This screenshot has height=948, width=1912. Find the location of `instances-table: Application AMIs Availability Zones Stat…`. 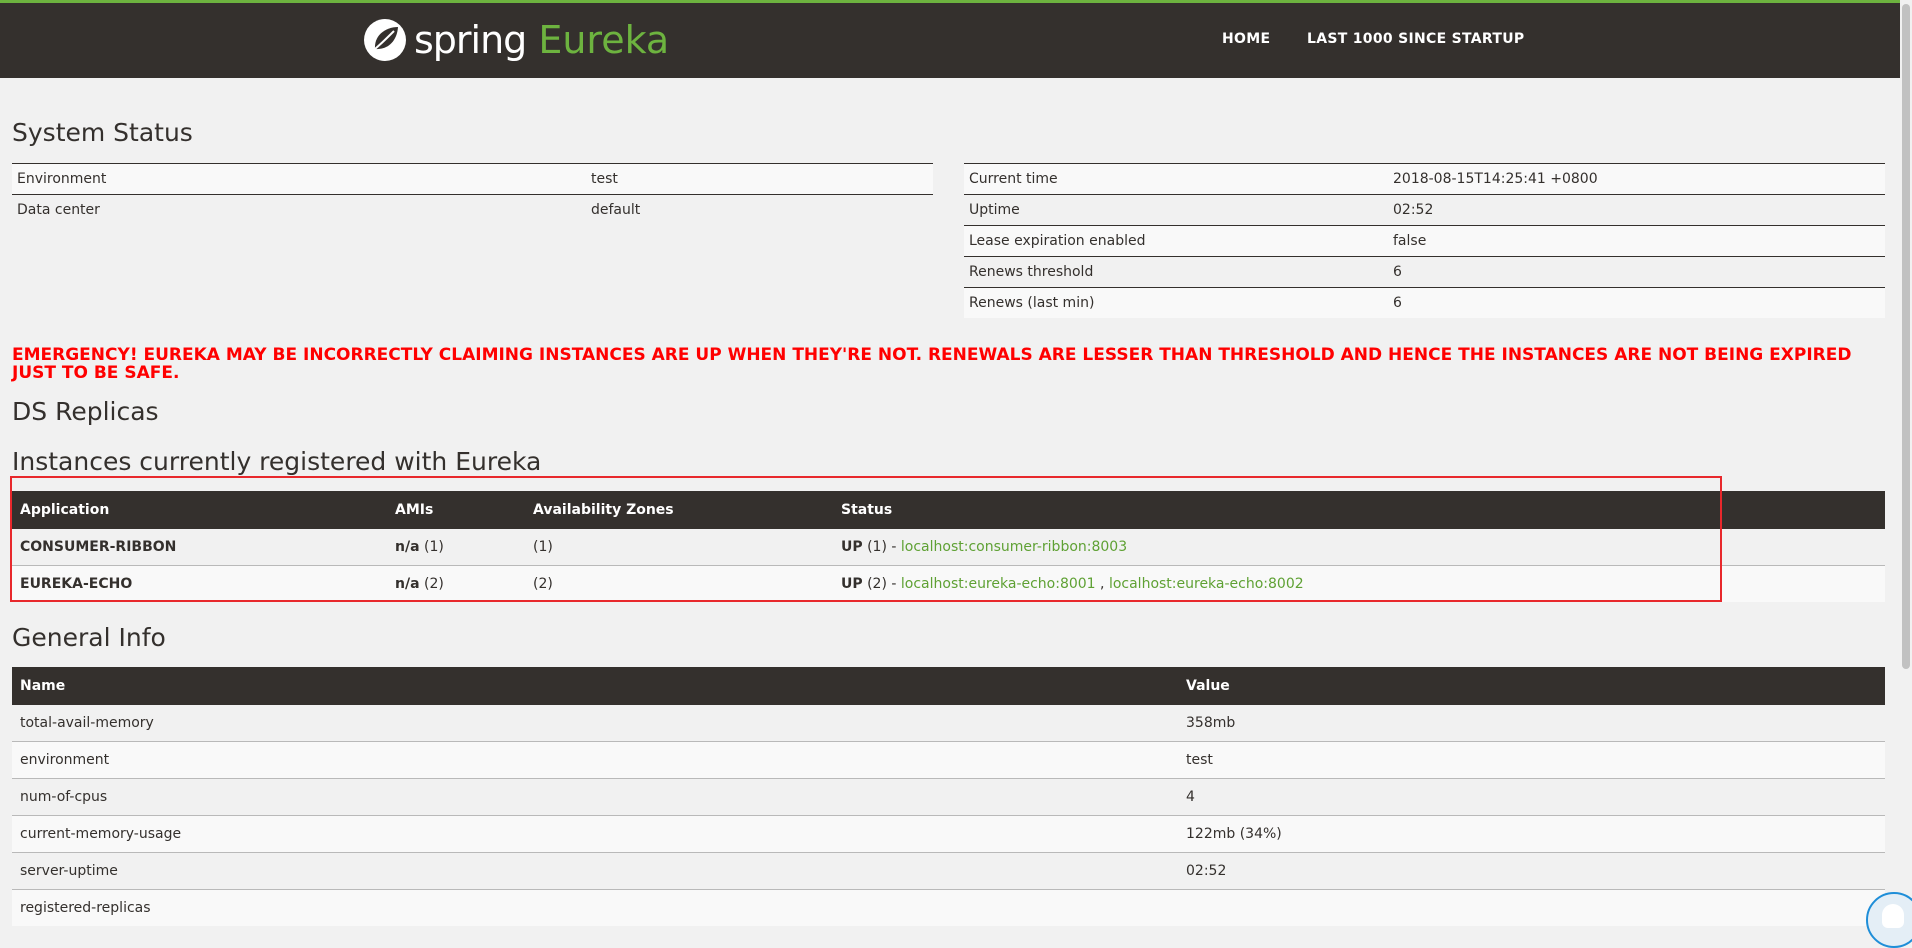

instances-table: Application AMIs Availability Zones Stat… is located at coordinates (948, 546).